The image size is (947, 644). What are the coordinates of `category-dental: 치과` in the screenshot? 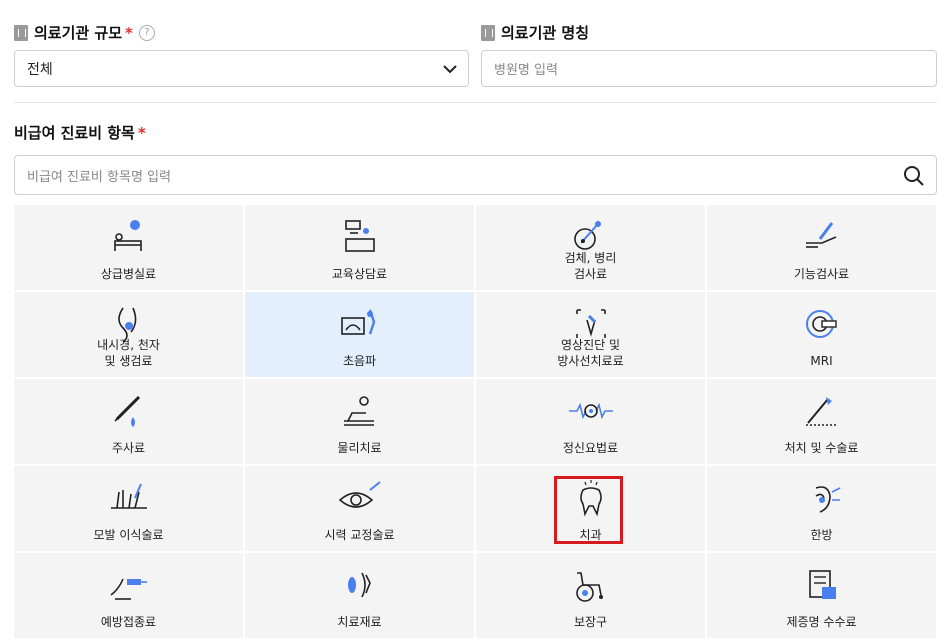 It's located at (590, 508).